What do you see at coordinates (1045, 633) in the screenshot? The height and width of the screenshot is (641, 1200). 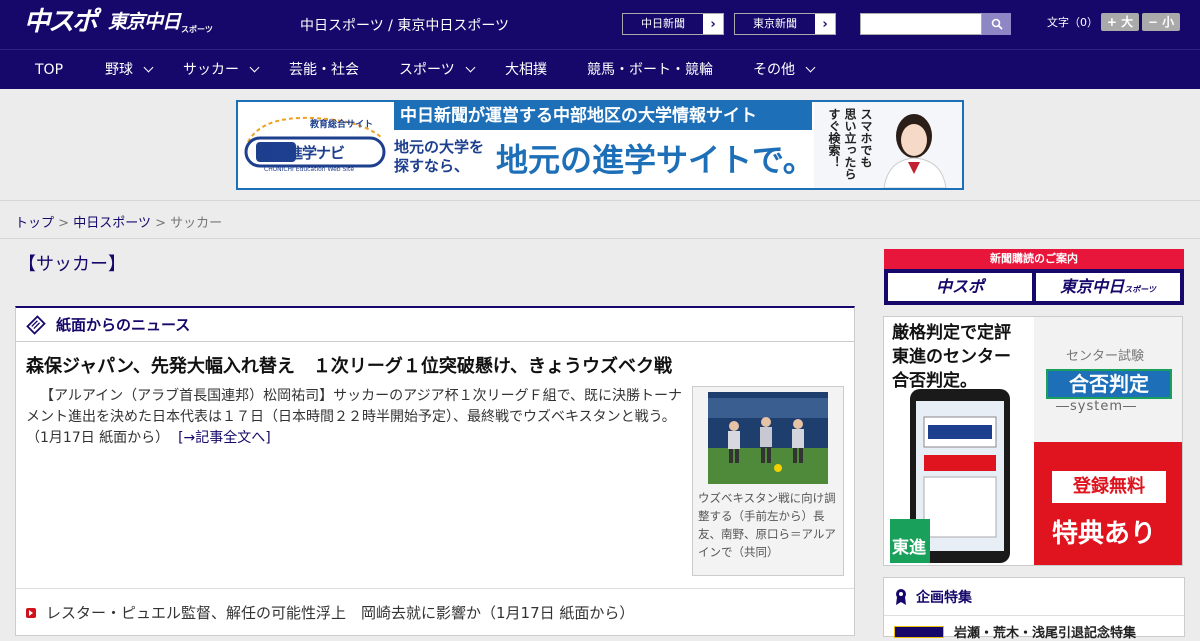 I see `feature-item-title: 岩瀬・荒木・浅尾引退記念特集` at bounding box center [1045, 633].